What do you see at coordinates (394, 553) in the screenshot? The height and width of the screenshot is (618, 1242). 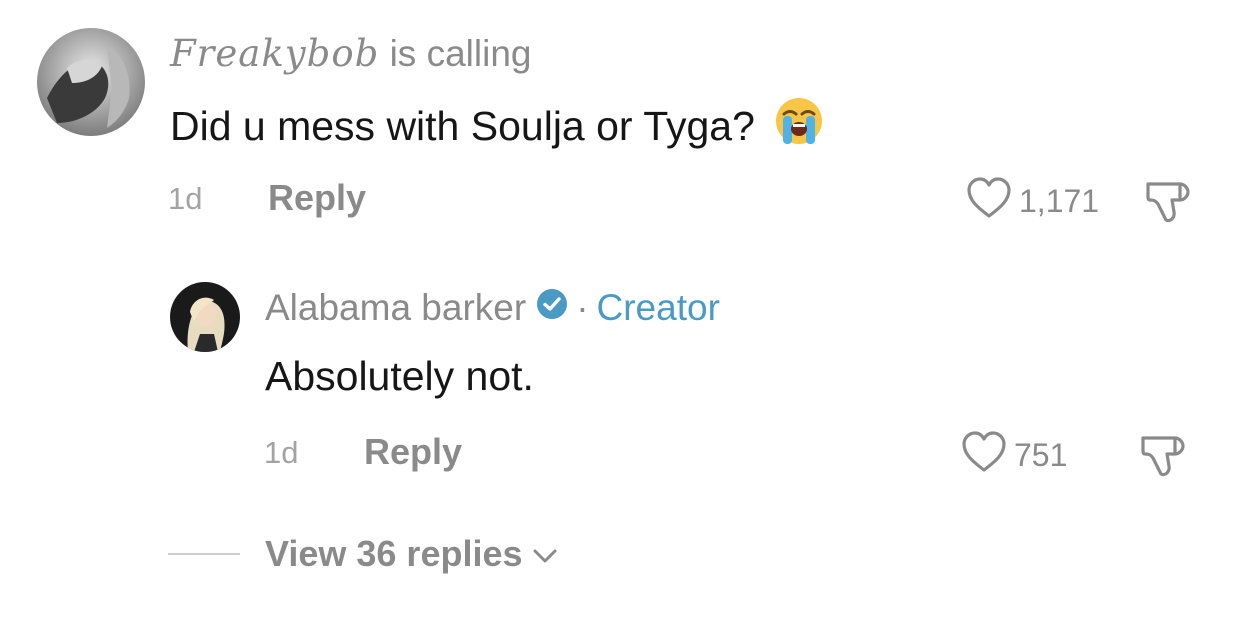 I see `view-replies-label: View 36 replies` at bounding box center [394, 553].